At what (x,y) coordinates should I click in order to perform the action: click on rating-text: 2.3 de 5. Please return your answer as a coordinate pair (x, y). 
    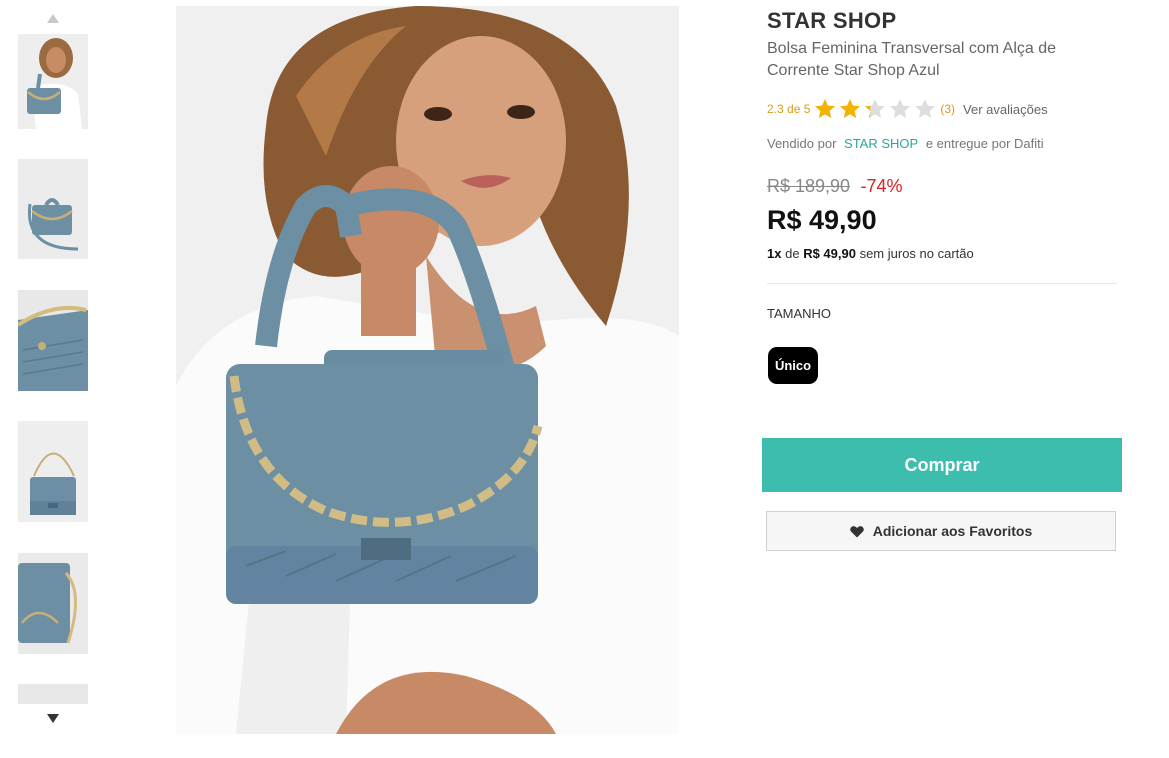
    Looking at the image, I should click on (789, 109).